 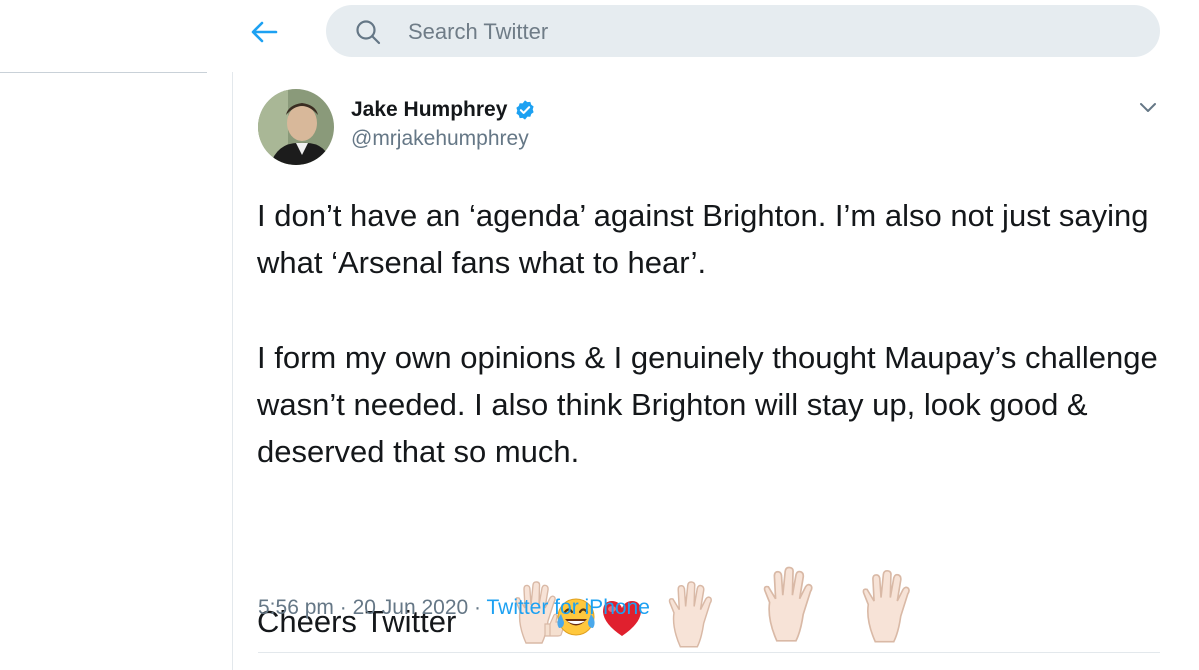 What do you see at coordinates (1148, 107) in the screenshot?
I see `chevron-down-icon` at bounding box center [1148, 107].